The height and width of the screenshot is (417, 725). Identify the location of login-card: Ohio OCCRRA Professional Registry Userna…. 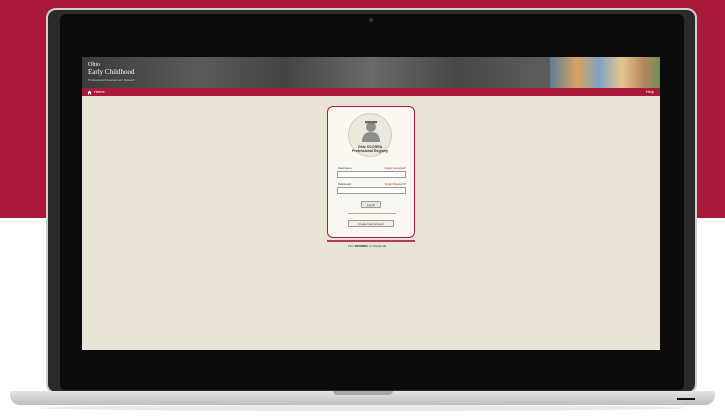
(371, 172).